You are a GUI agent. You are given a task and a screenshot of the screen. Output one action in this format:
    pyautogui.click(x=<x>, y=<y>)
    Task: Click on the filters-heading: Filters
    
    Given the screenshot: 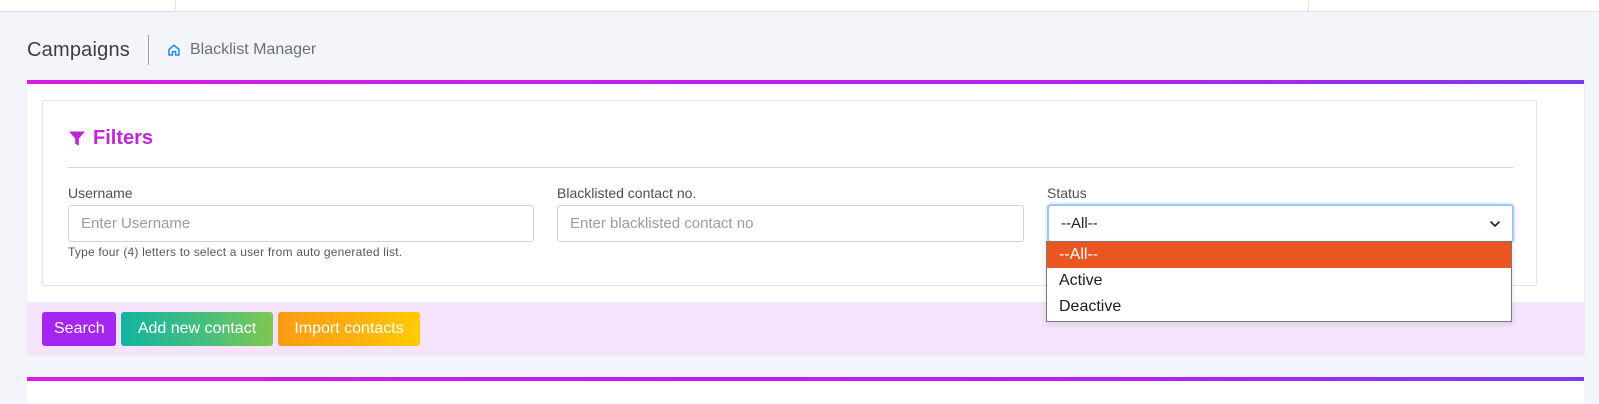 What is the action you would take?
    pyautogui.click(x=110, y=138)
    